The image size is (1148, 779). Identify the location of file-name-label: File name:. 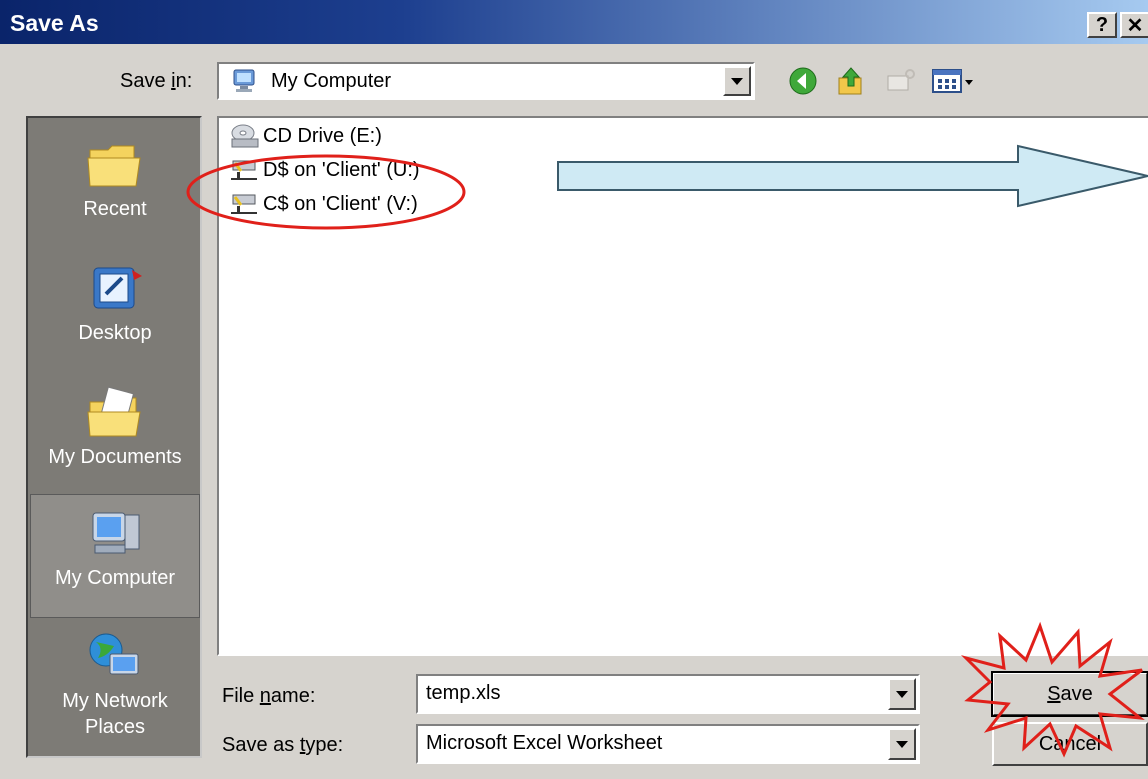
(269, 696).